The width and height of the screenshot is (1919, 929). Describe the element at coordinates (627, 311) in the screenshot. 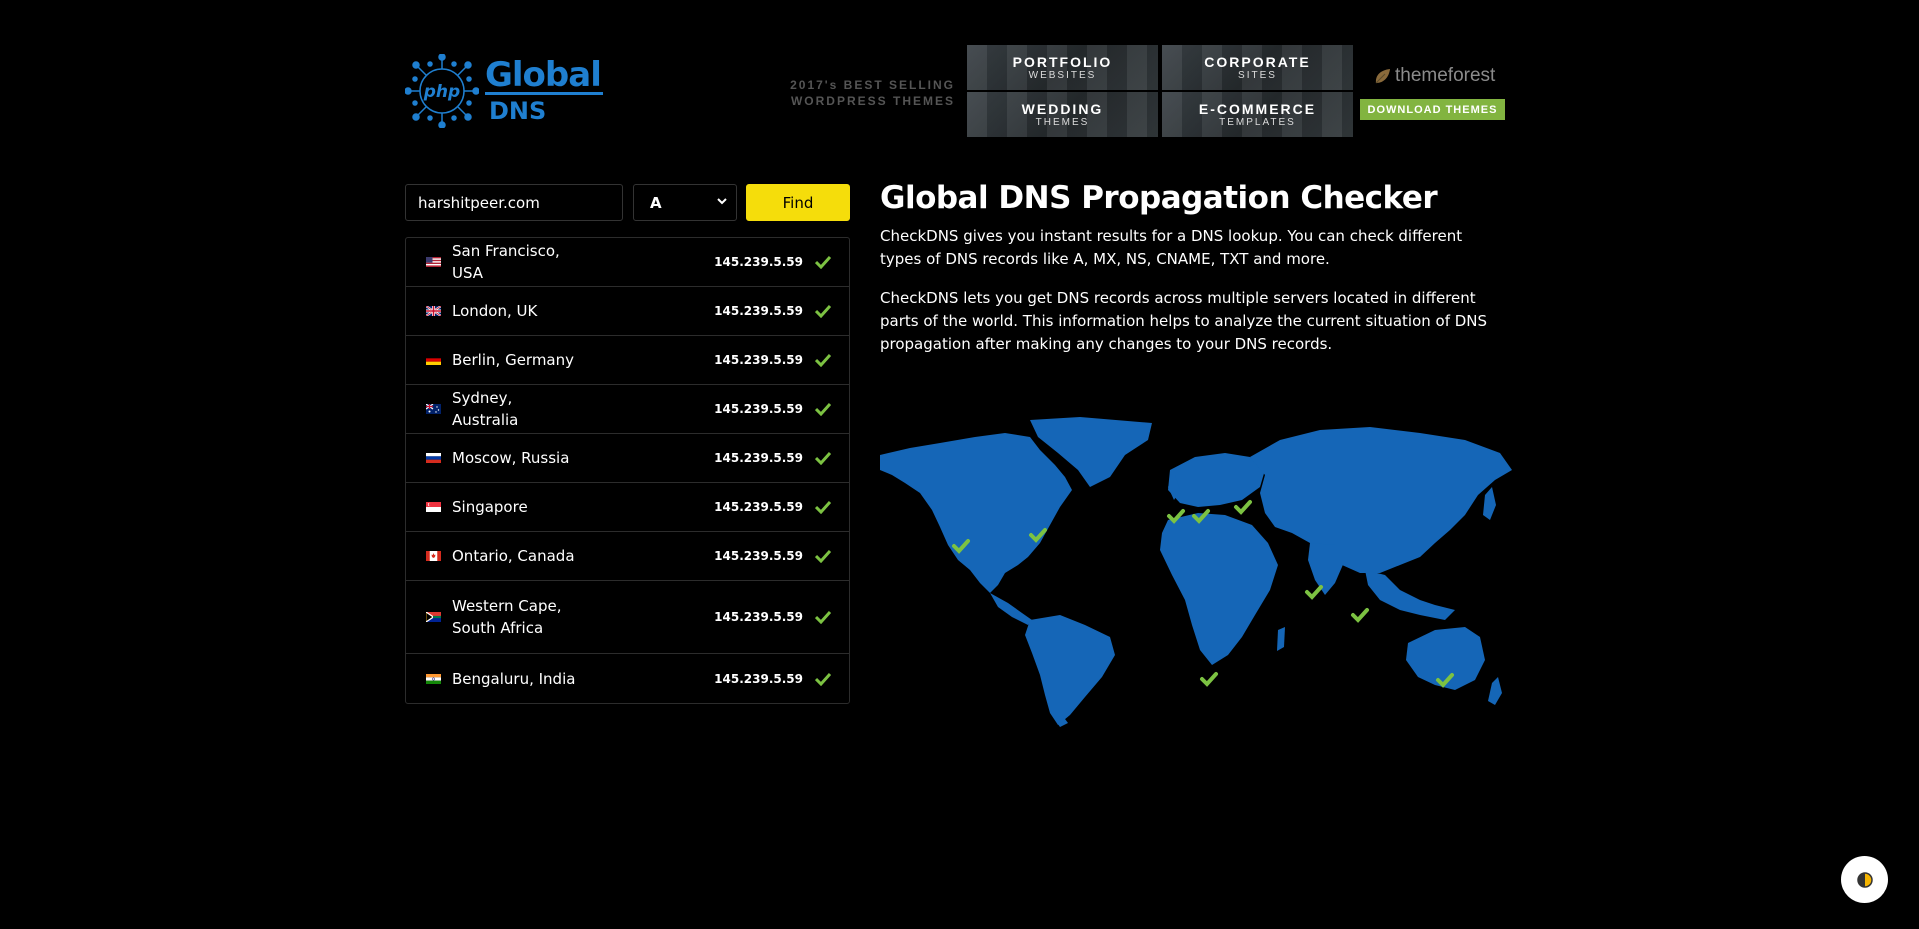

I see `result-row-london: London, UK 145.239.5.59` at that location.